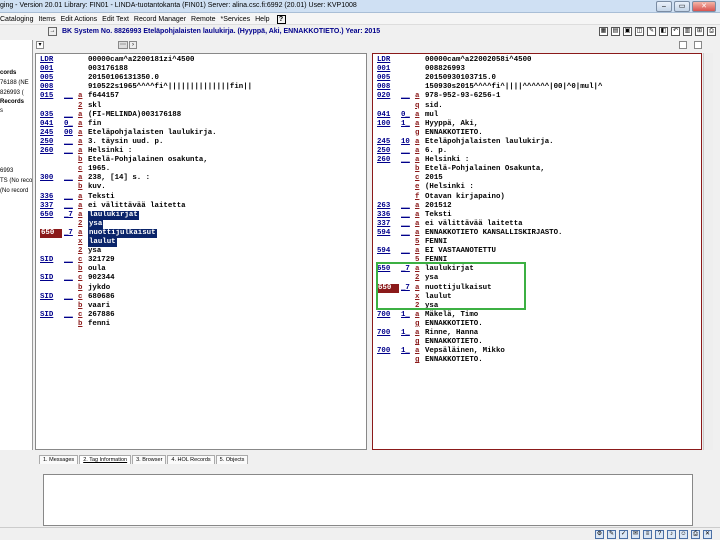 The width and height of the screenshot is (720, 540). What do you see at coordinates (434, 106) in the screenshot?
I see `marc-value: sid.` at bounding box center [434, 106].